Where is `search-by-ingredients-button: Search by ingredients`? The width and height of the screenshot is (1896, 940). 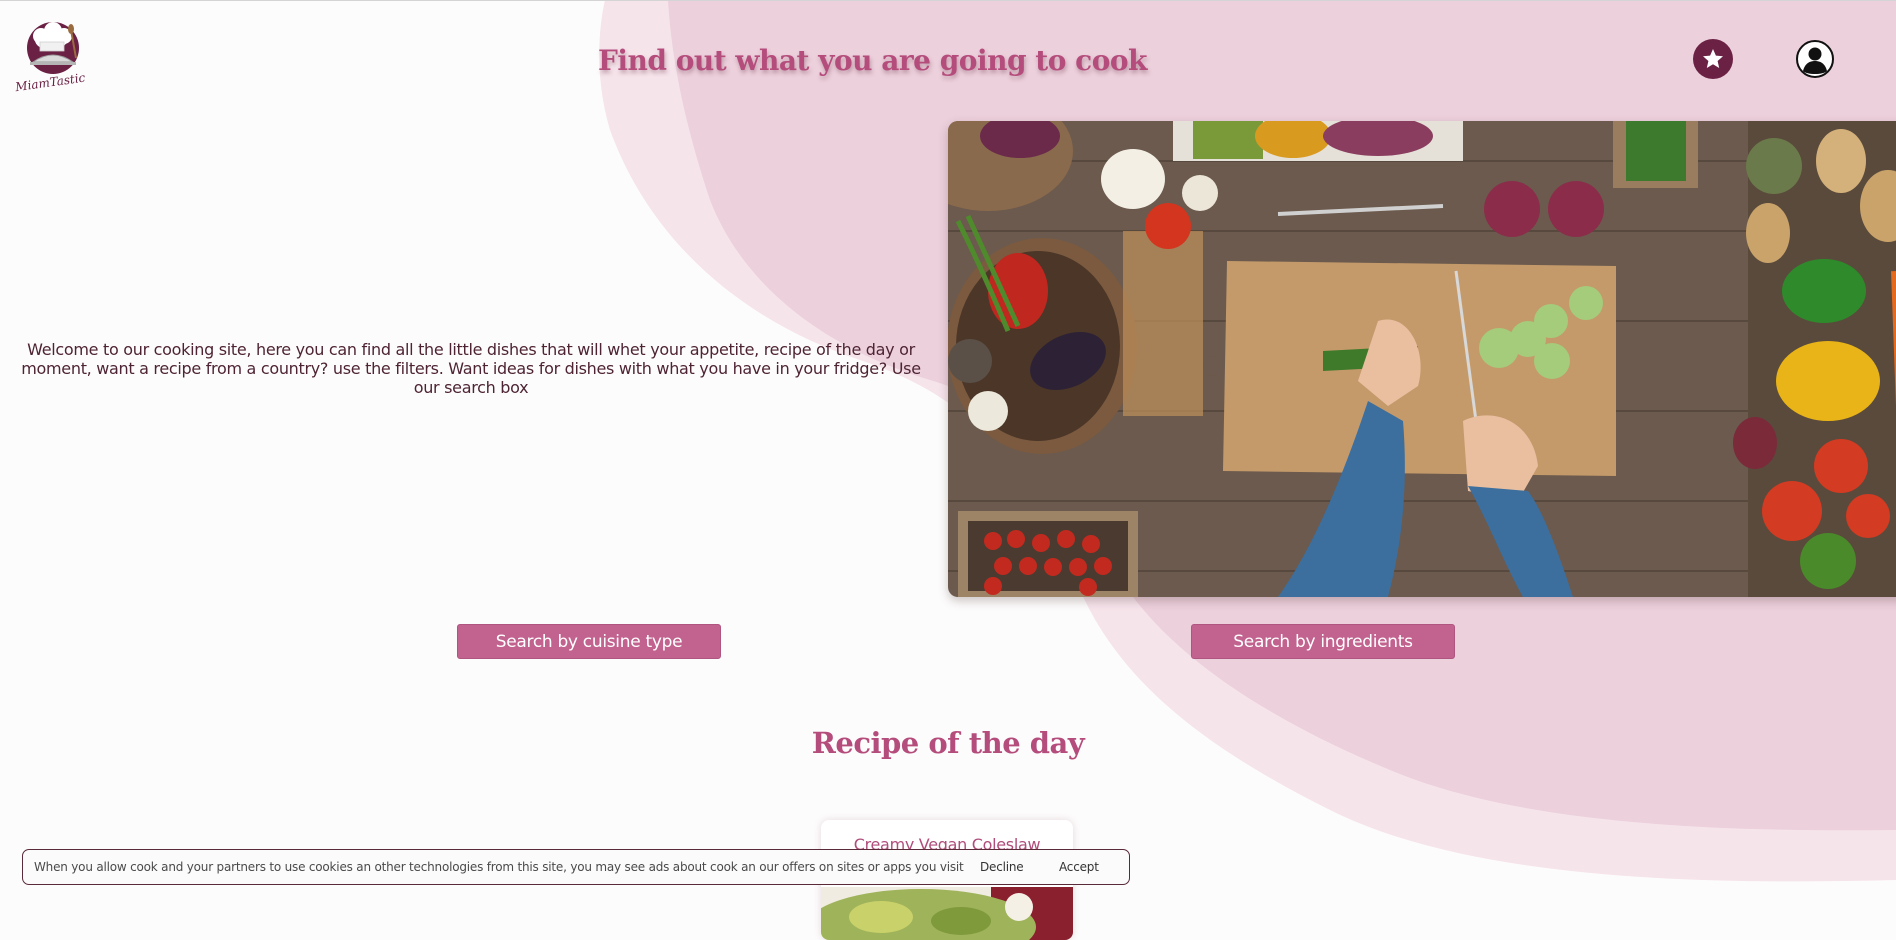
search-by-ingredients-button: Search by ingredients is located at coordinates (1323, 641).